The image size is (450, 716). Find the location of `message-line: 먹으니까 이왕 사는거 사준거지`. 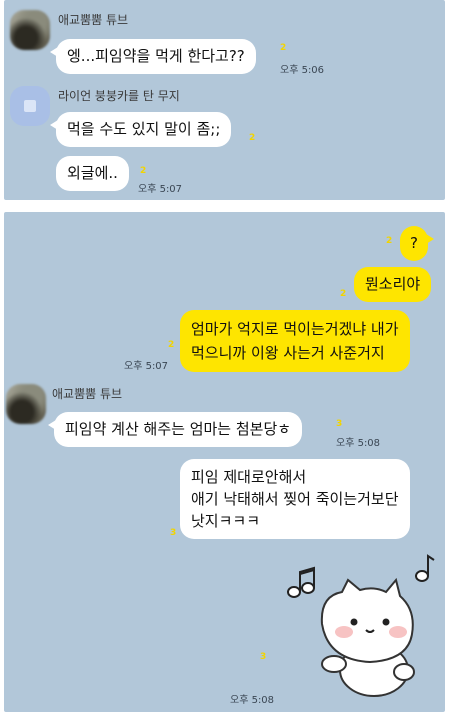

message-line: 먹으니까 이왕 사는거 사준거지 is located at coordinates (288, 353).